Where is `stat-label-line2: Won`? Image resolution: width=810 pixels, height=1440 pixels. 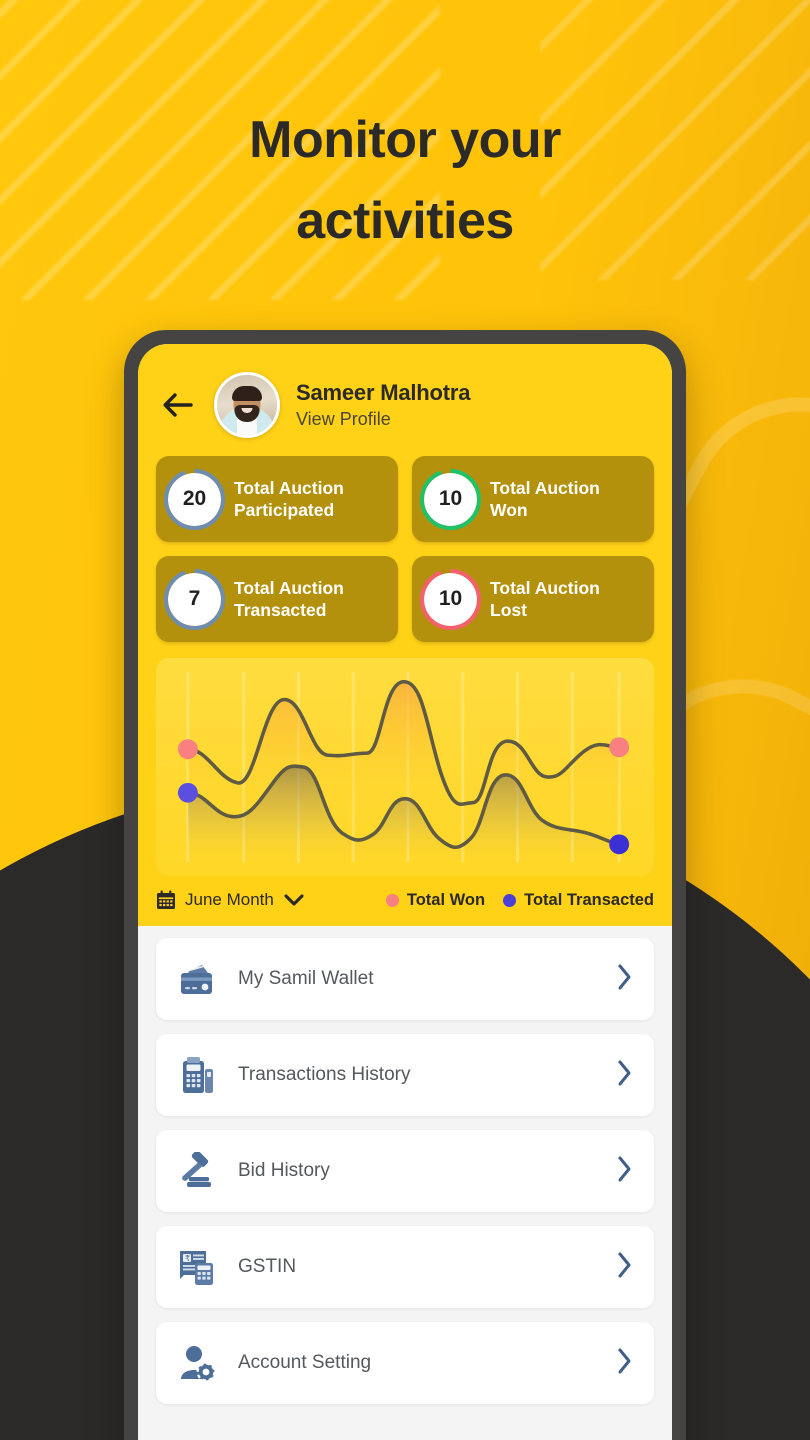 stat-label-line2: Won is located at coordinates (509, 510).